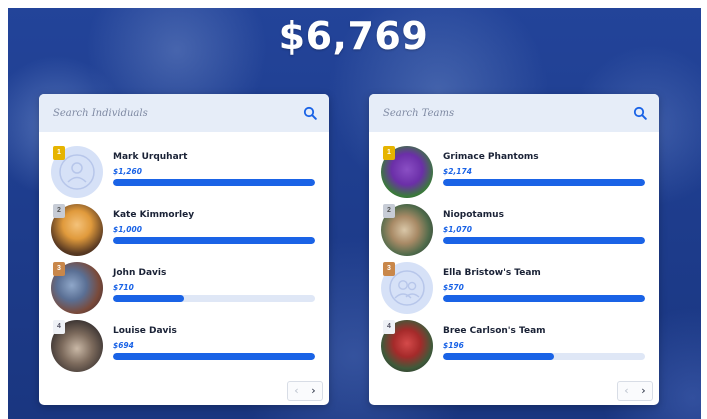 Image resolution: width=707 pixels, height=419 pixels. What do you see at coordinates (150, 157) in the screenshot?
I see `entry-name: Mark Urquhart` at bounding box center [150, 157].